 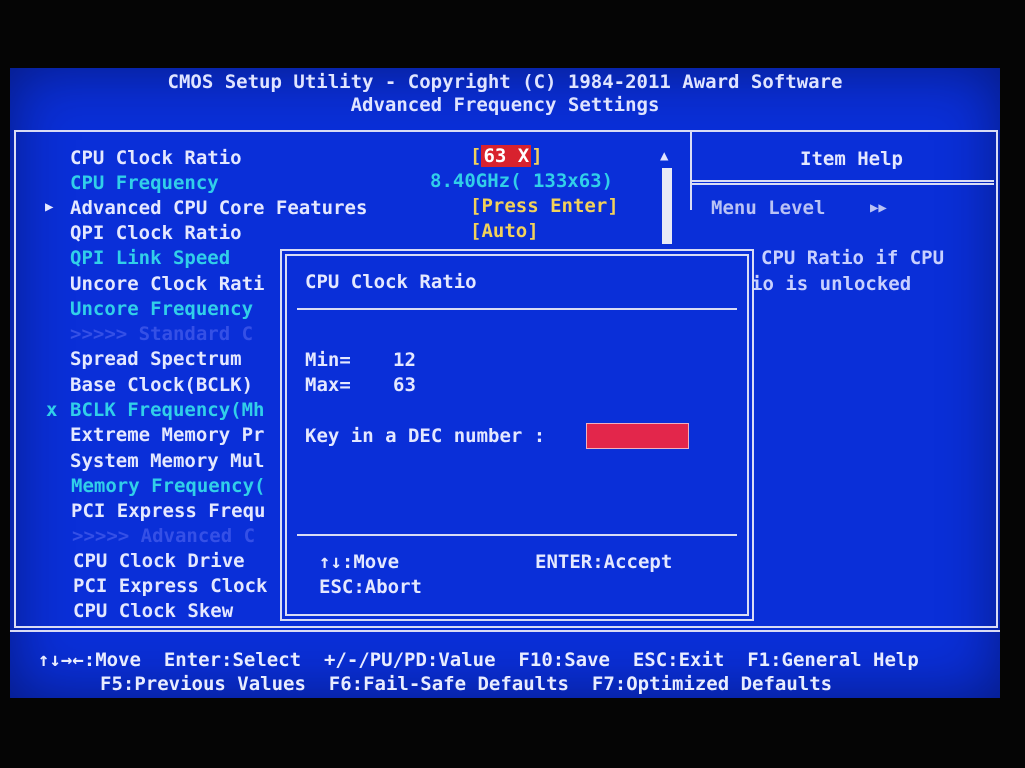 I want to click on menu-item-base-clock: Base Clock(BCLK), so click(x=161, y=385).